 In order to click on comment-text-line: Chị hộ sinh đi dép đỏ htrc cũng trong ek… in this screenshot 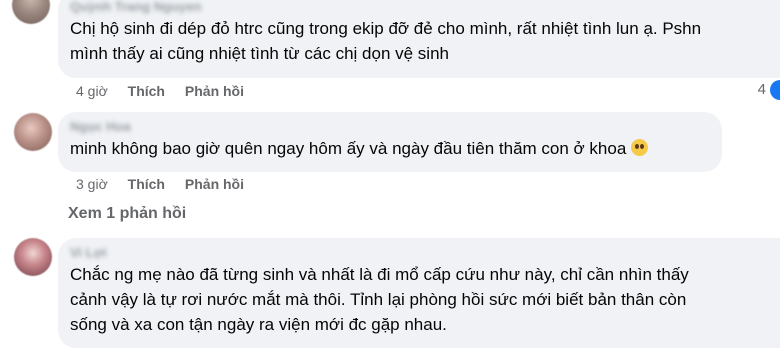, I will do `click(386, 28)`.